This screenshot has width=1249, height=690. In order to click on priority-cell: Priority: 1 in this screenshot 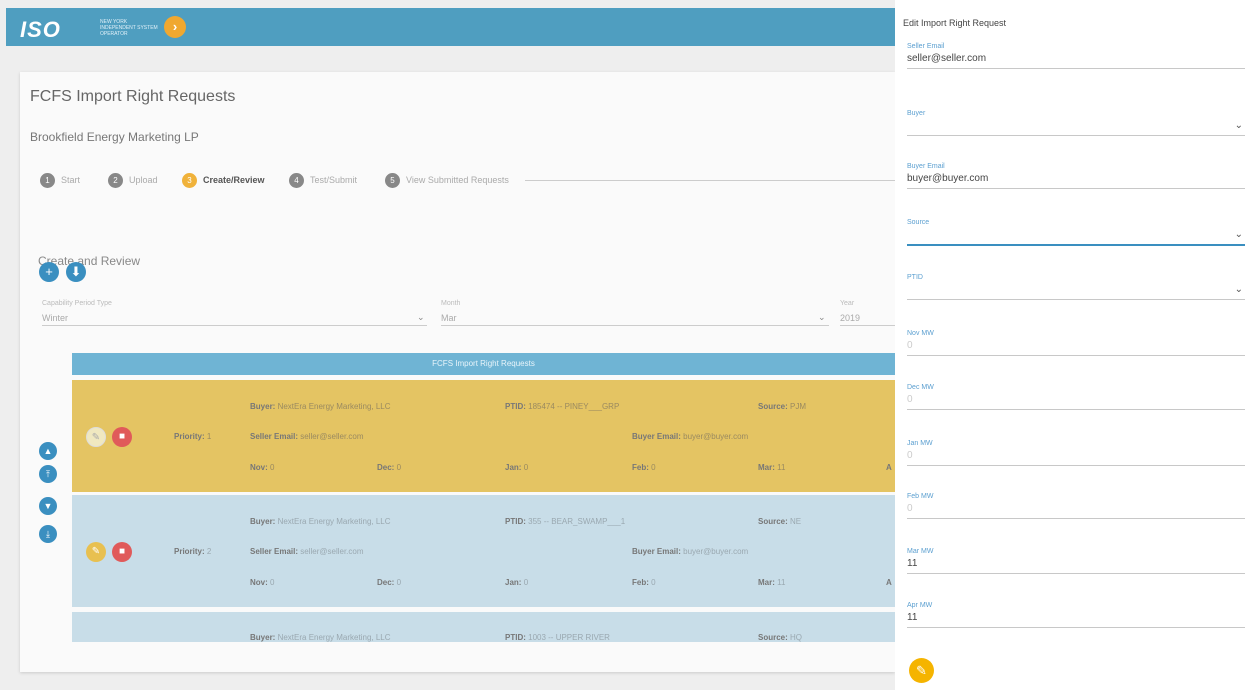, I will do `click(193, 436)`.